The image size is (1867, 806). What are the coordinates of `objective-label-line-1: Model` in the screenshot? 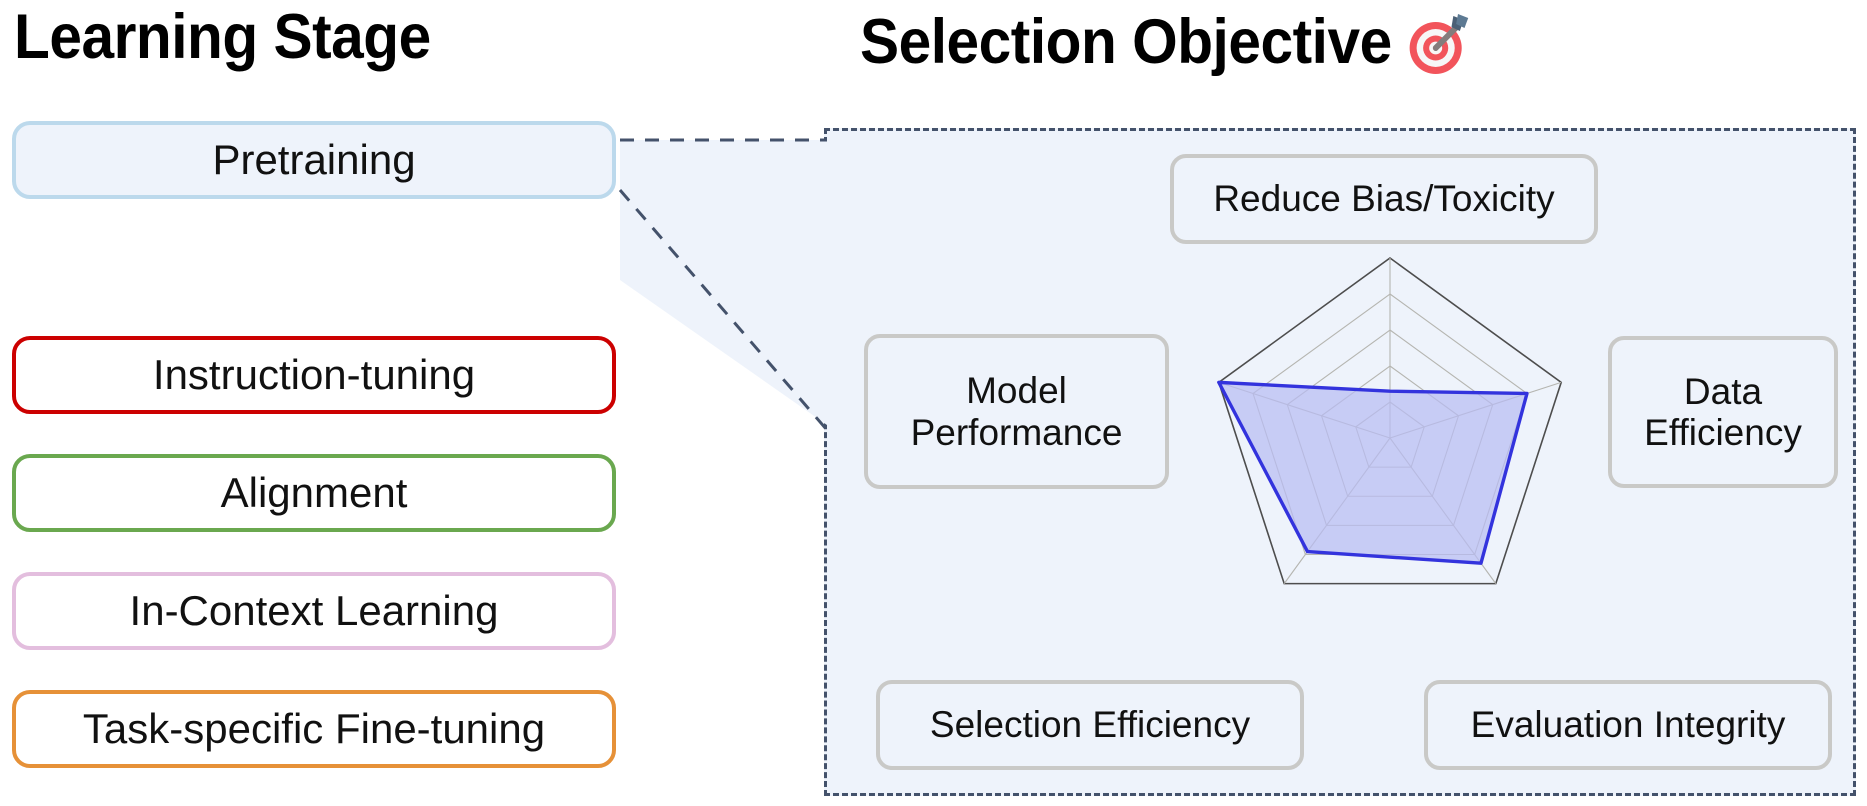 It's located at (1016, 391).